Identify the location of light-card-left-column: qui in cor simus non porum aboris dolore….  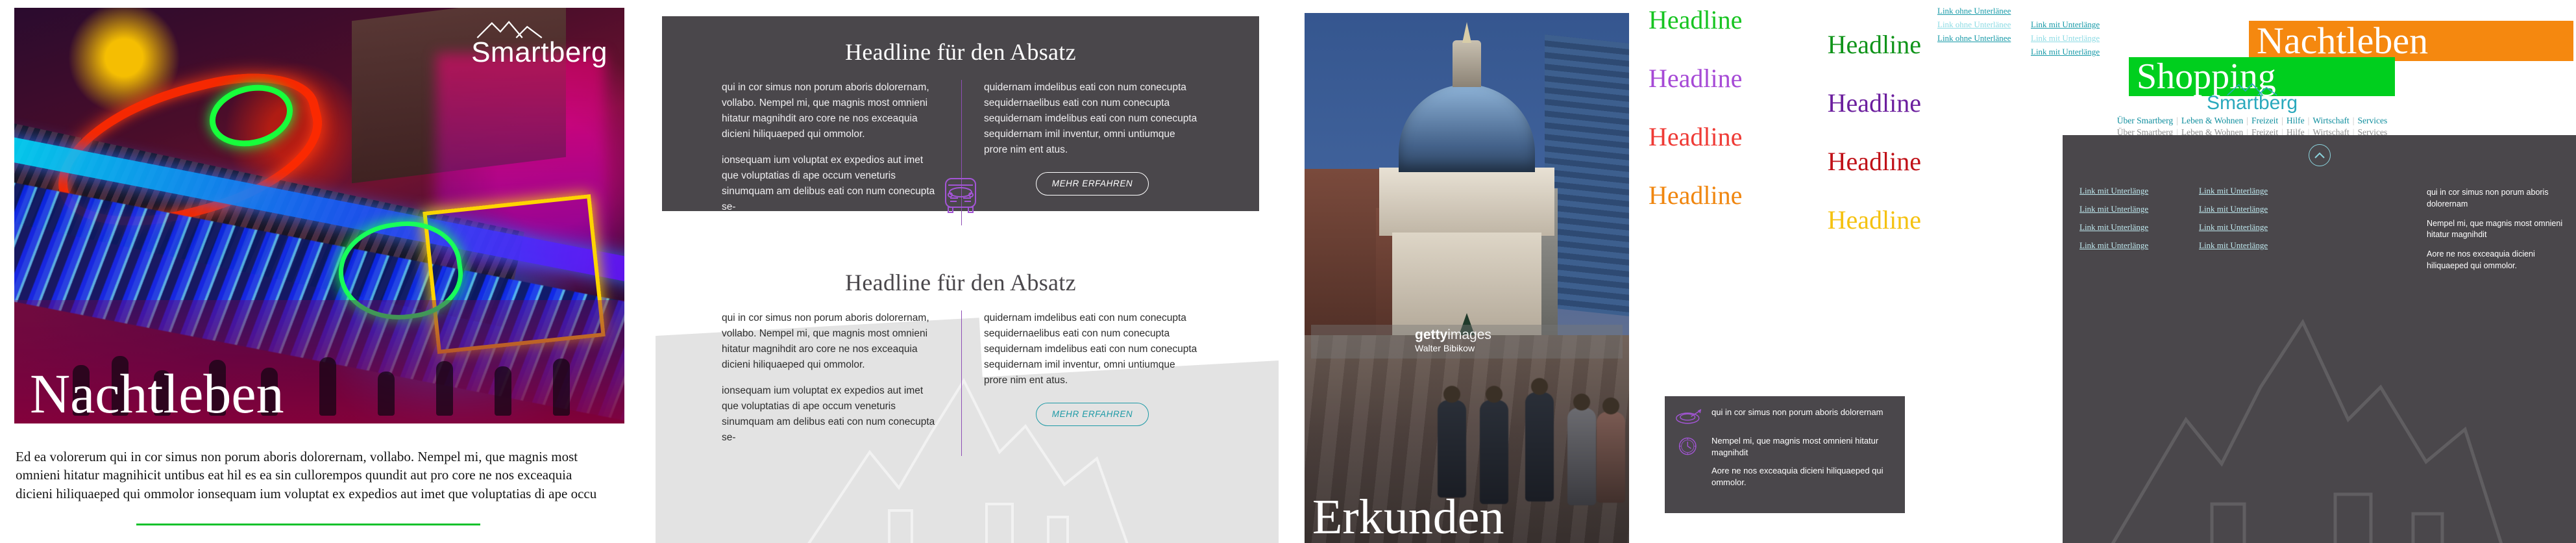
(841, 383).